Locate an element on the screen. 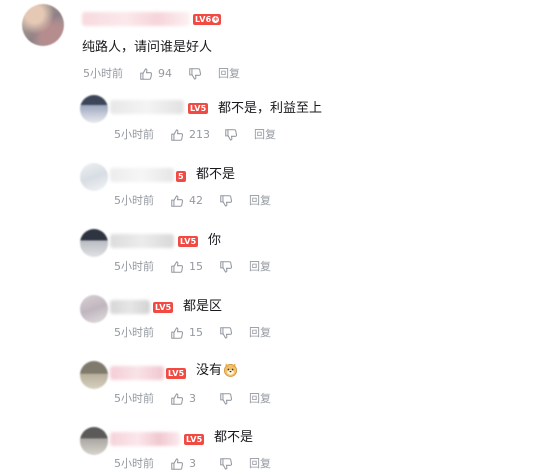 Image resolution: width=550 pixels, height=474 pixels. comment-text: 都不是，利益至上 is located at coordinates (270, 108).